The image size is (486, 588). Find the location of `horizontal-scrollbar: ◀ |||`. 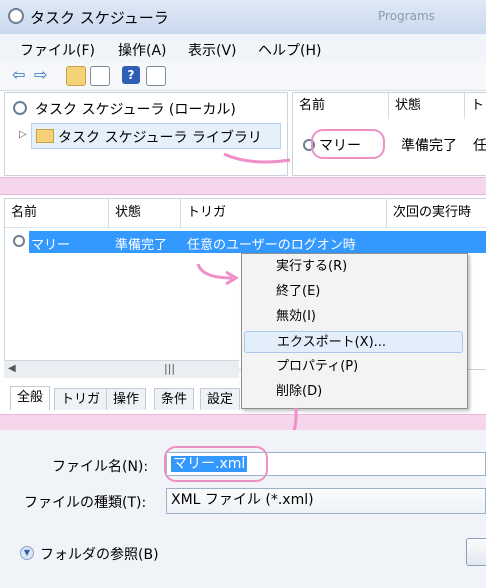

horizontal-scrollbar: ◀ ||| is located at coordinates (121, 369).